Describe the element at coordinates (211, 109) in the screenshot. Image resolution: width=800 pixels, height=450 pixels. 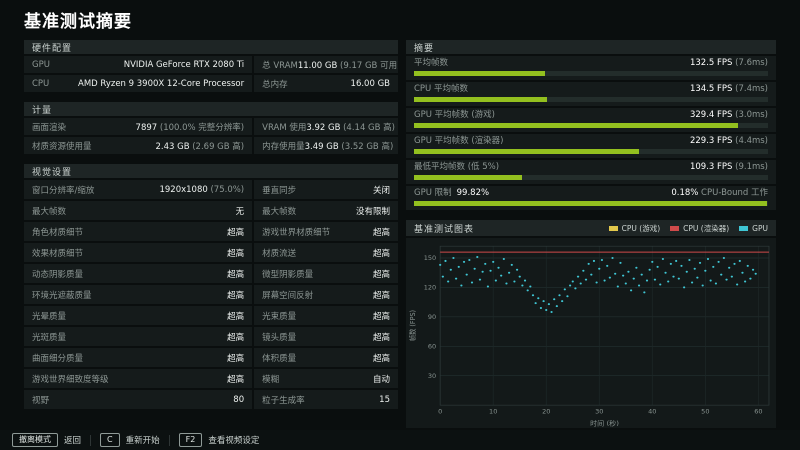
I see `panel-header-metrics: 计量` at that location.